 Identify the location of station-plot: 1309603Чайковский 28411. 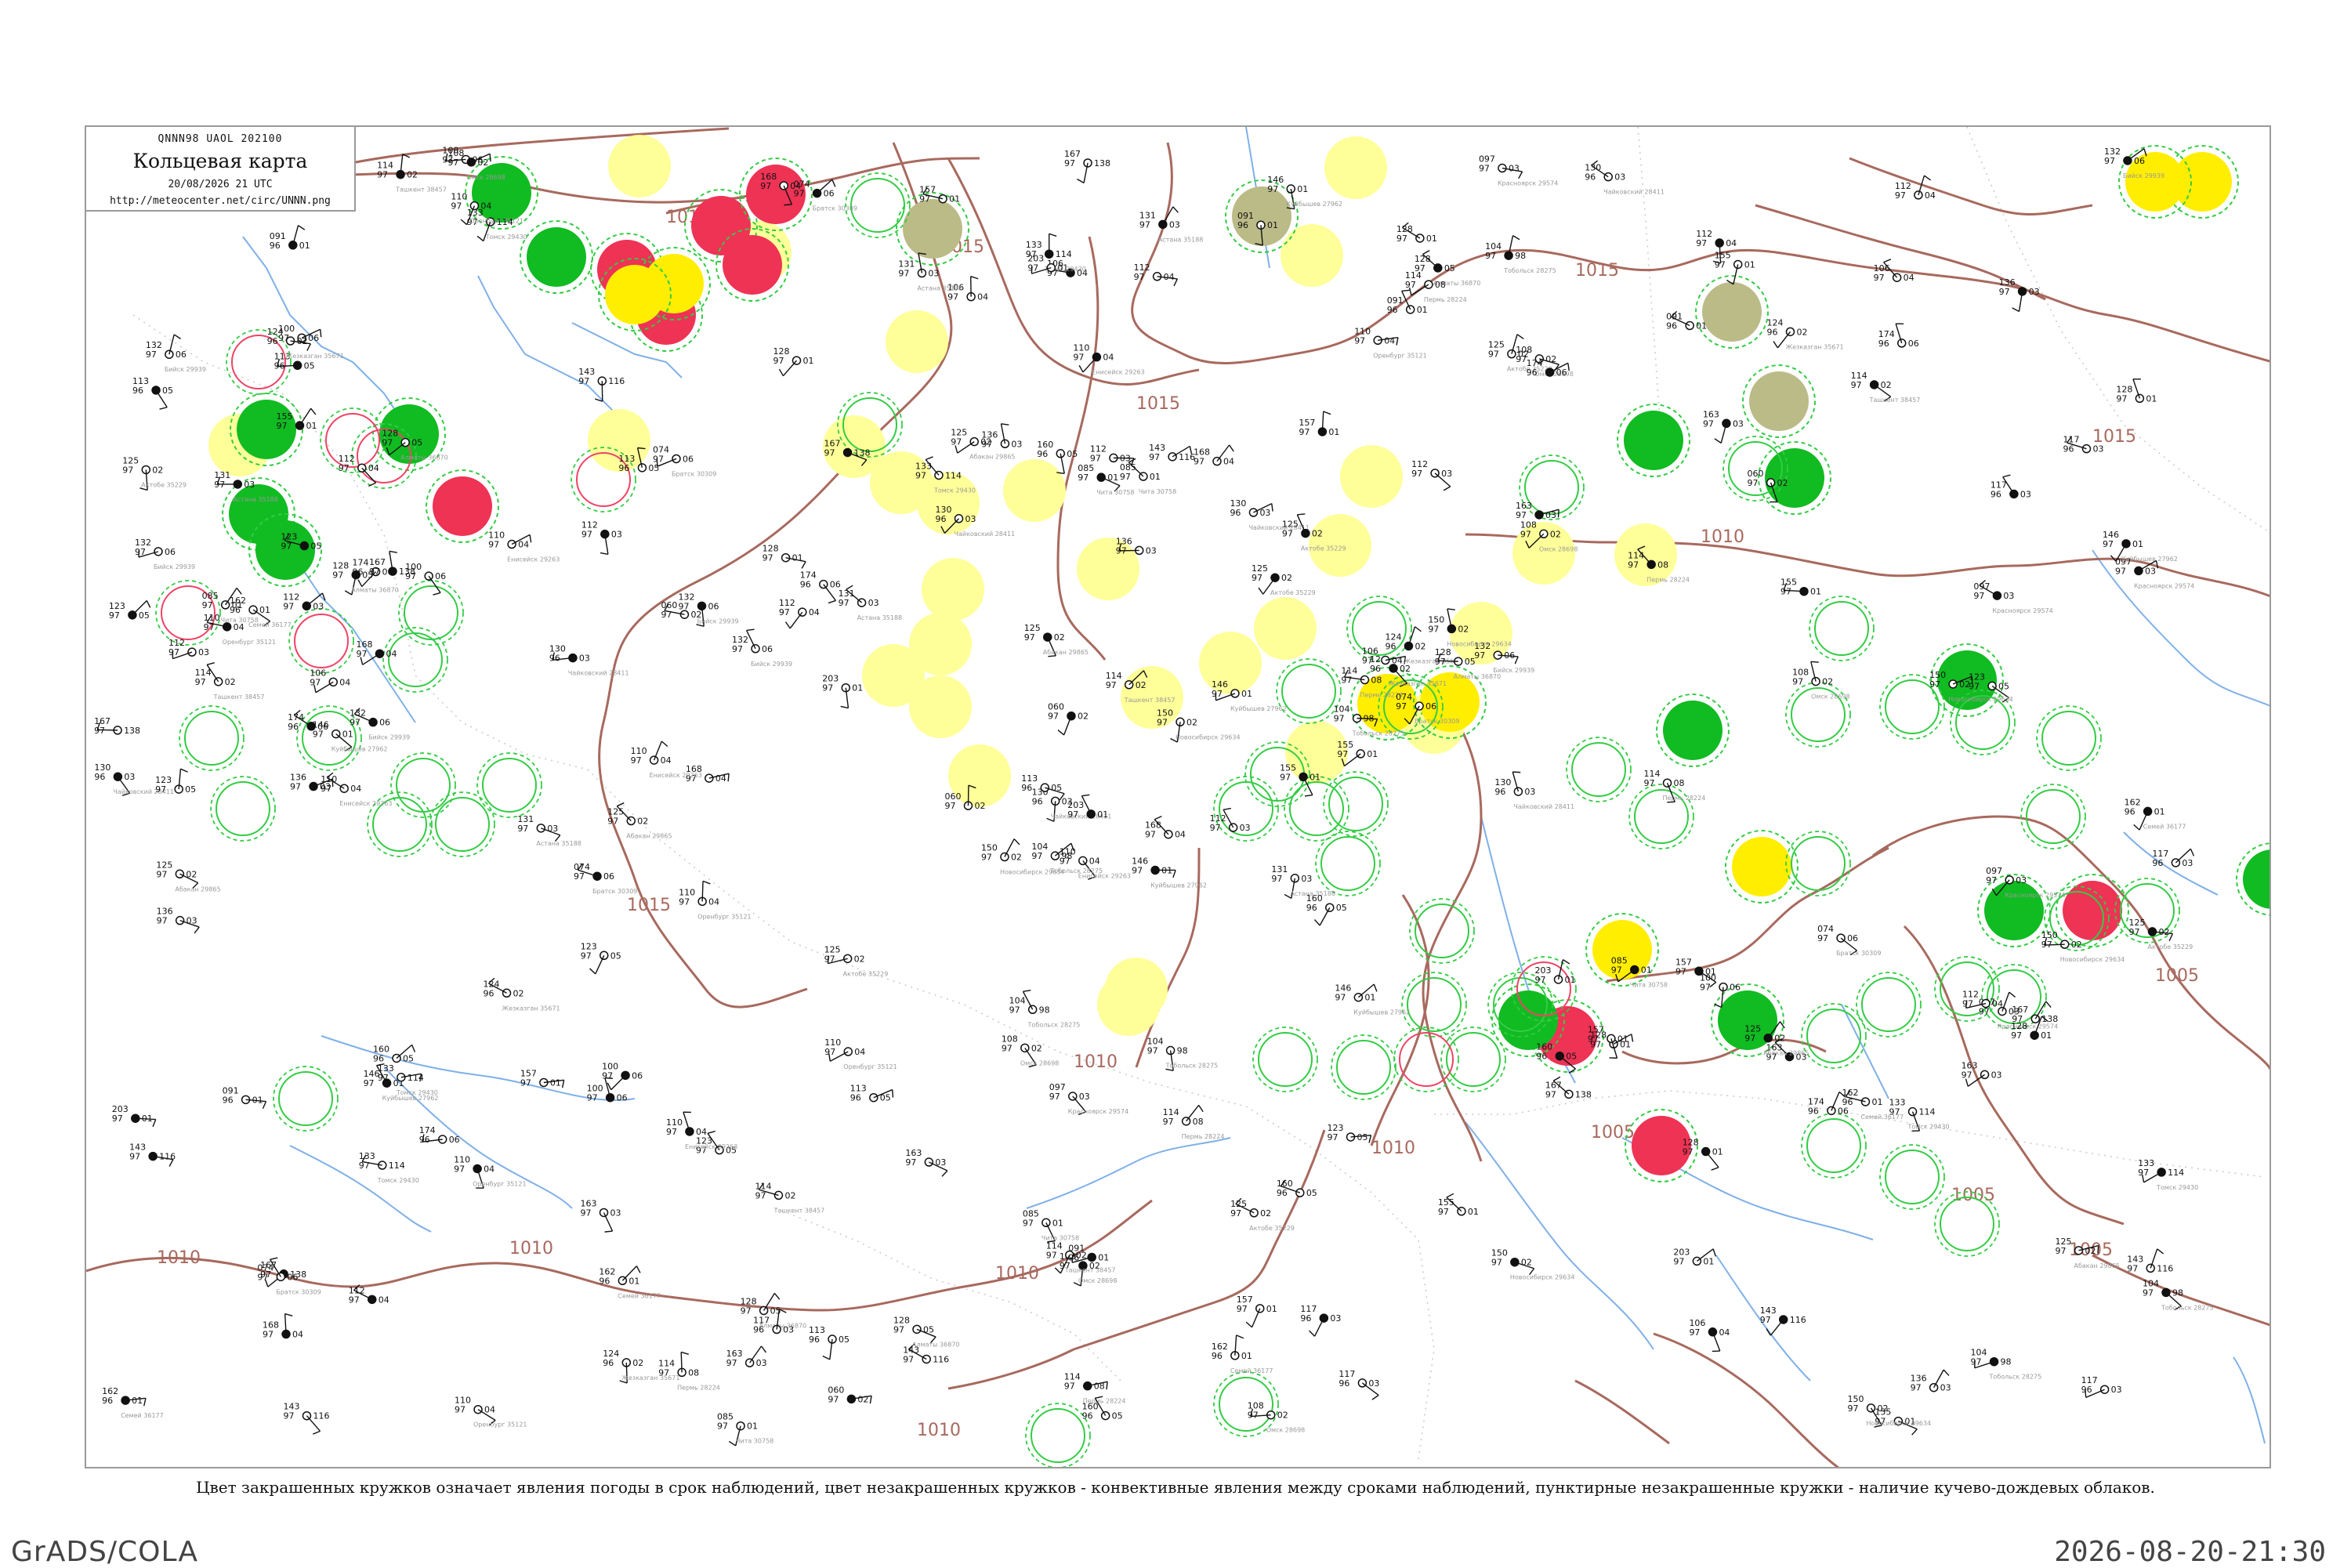
(1625, 178).